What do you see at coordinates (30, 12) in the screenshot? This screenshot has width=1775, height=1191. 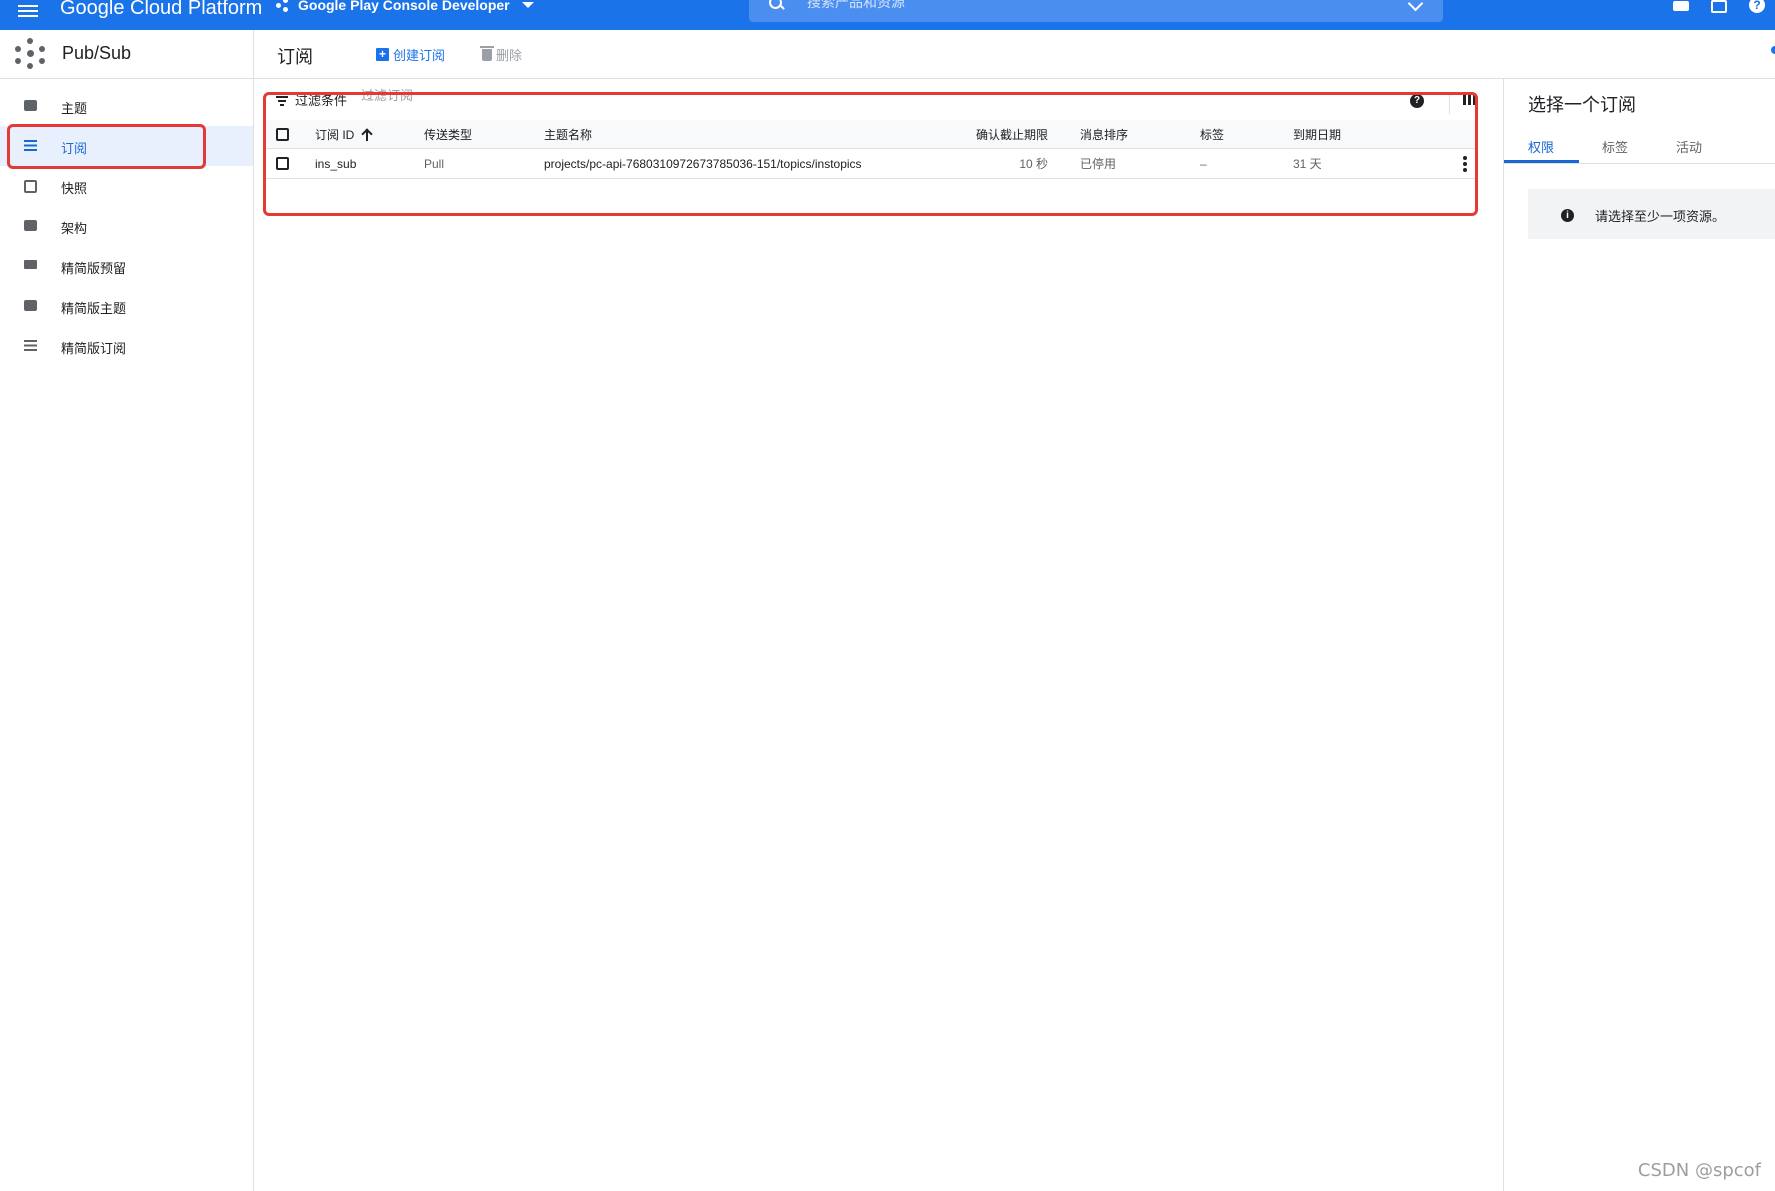 I see `hamburger-menu-icon` at bounding box center [30, 12].